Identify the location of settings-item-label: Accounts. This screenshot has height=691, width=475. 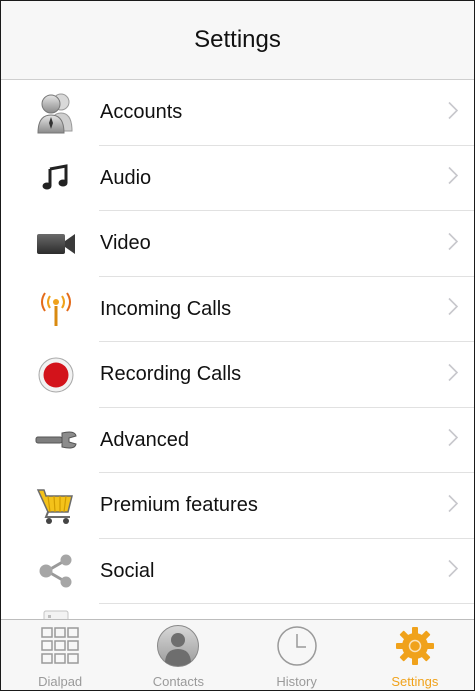
(141, 112).